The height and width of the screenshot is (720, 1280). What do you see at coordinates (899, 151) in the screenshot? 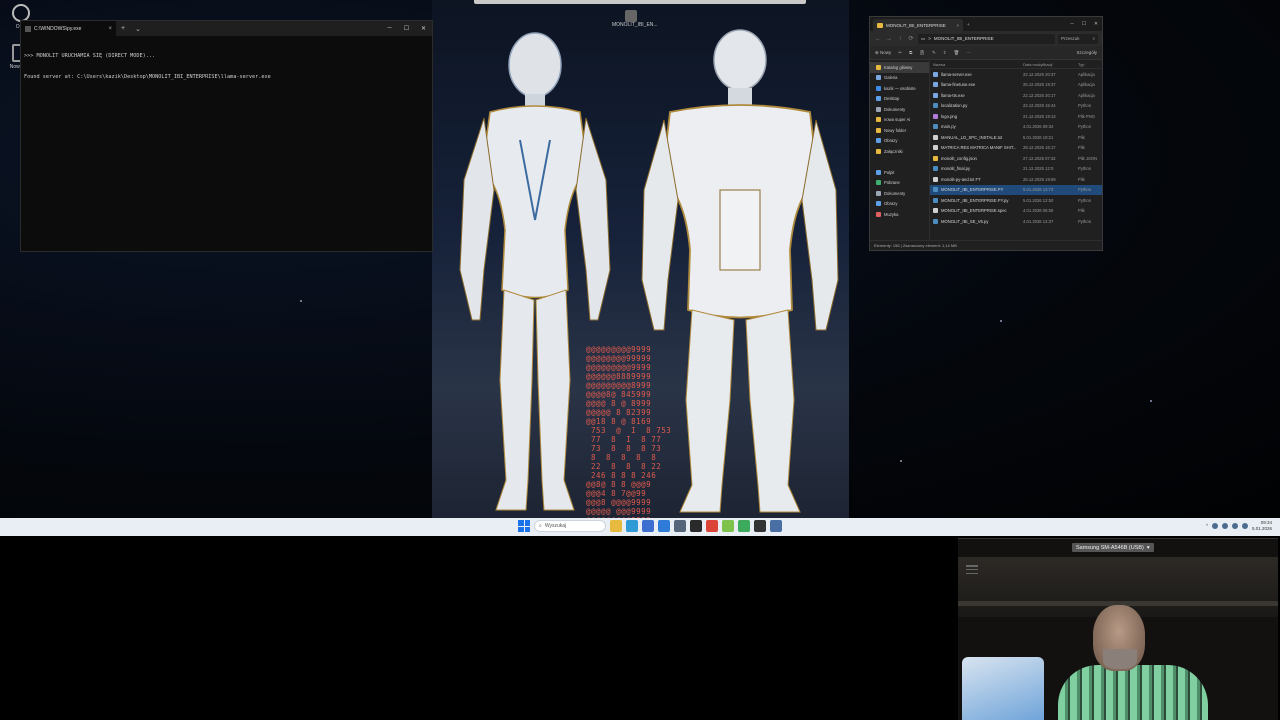
I see `nav-item: Załączniki` at bounding box center [899, 151].